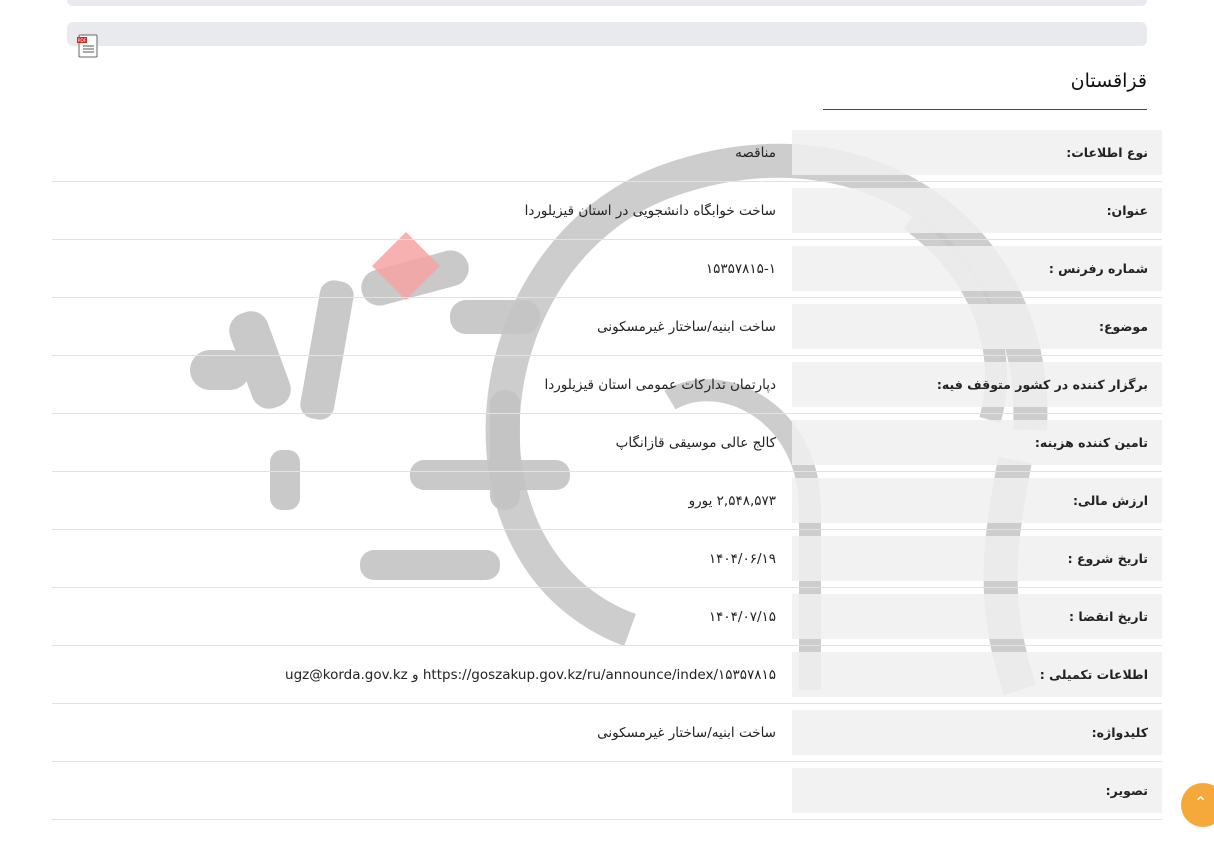  Describe the element at coordinates (755, 152) in the screenshot. I see `row-value-info-type: مناقصه` at that location.